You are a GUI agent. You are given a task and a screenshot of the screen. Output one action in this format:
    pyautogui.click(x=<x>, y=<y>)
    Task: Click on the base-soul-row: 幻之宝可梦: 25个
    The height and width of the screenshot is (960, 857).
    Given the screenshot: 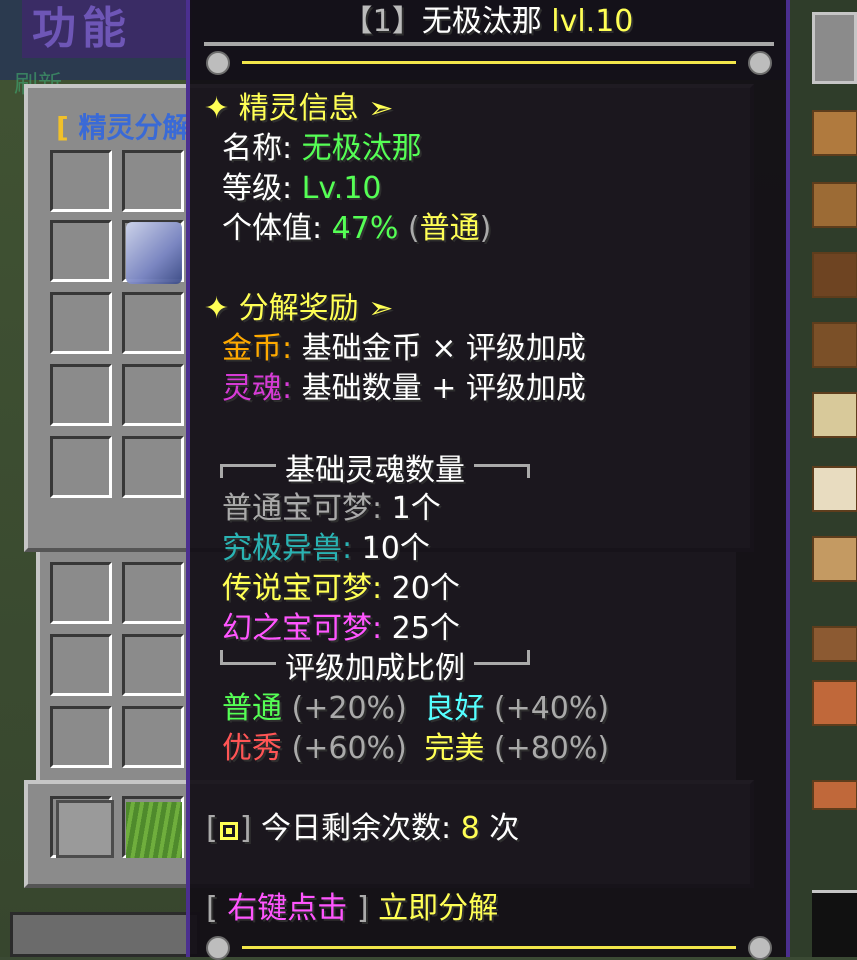 What is the action you would take?
    pyautogui.click(x=341, y=628)
    